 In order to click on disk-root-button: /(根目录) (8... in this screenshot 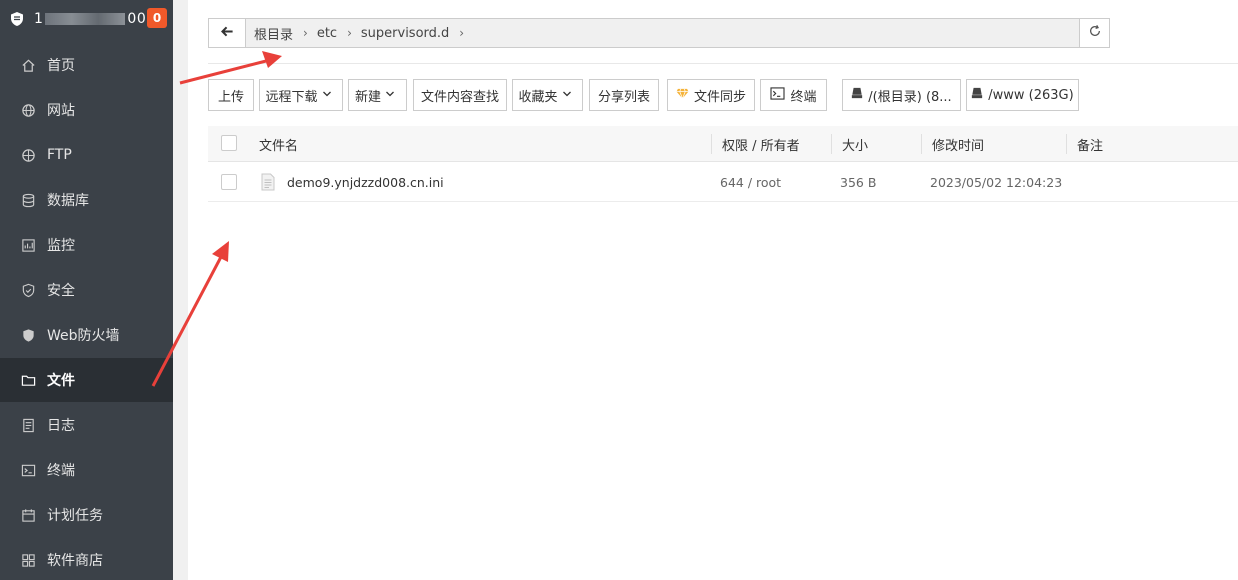, I will do `click(901, 95)`.